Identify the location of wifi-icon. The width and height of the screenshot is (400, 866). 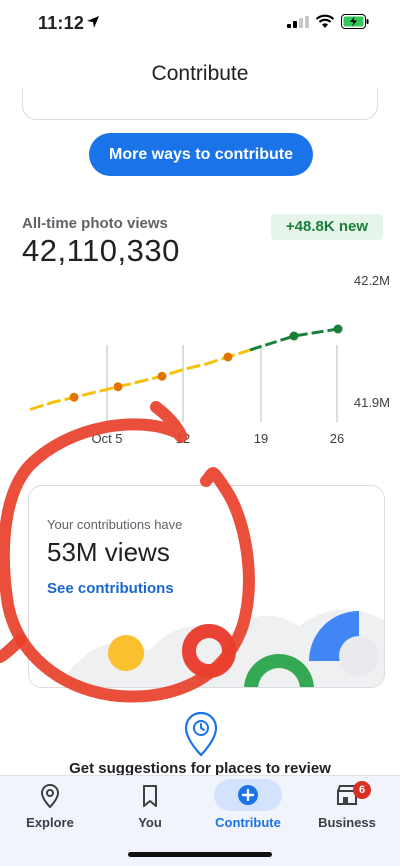
(325, 21).